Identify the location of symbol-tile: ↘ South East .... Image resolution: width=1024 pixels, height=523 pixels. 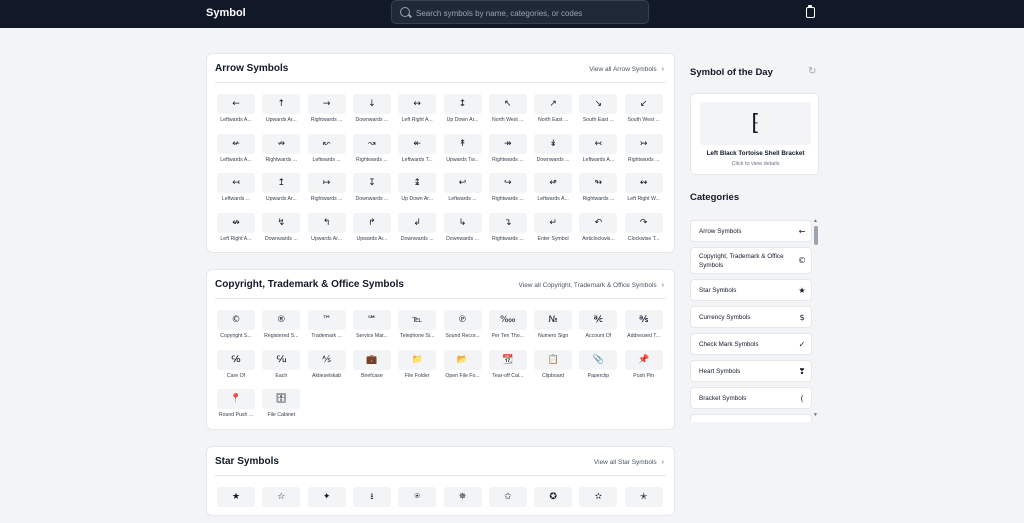
(600, 112).